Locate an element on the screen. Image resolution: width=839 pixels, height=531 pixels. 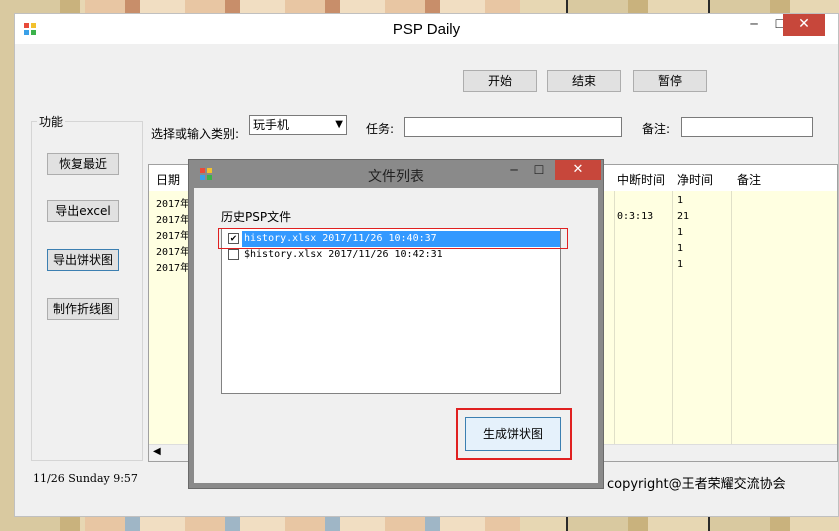
checkbox-unchecked is located at coordinates (233, 254).